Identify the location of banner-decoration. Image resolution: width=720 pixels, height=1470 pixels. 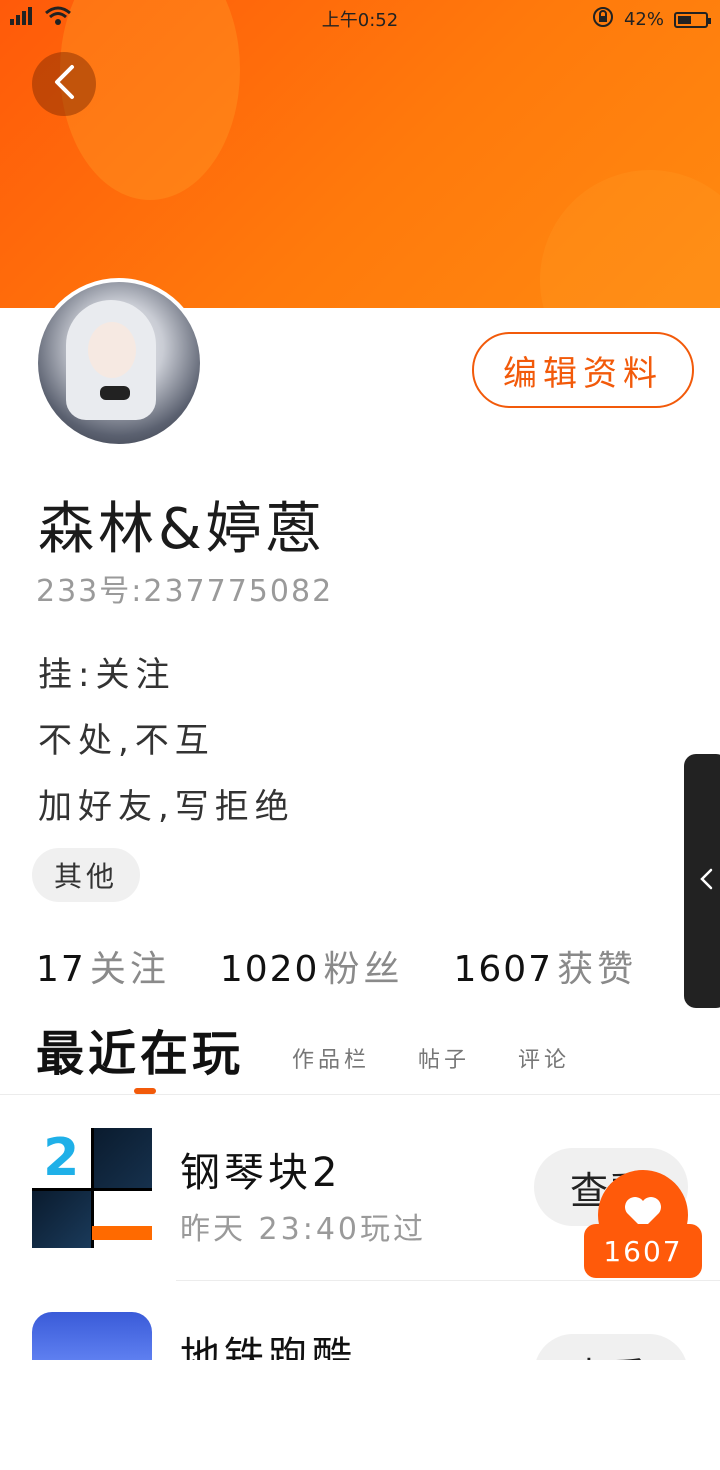
(630, 239).